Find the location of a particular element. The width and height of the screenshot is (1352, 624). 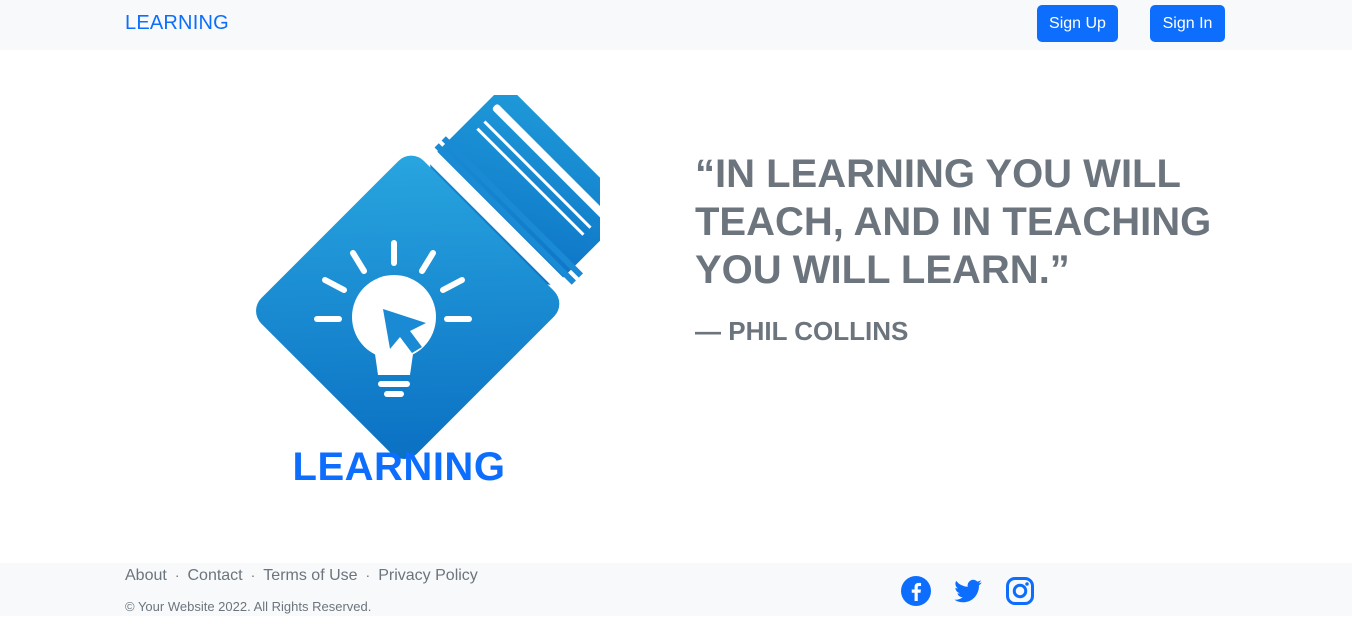

facebook-link is located at coordinates (916, 591).